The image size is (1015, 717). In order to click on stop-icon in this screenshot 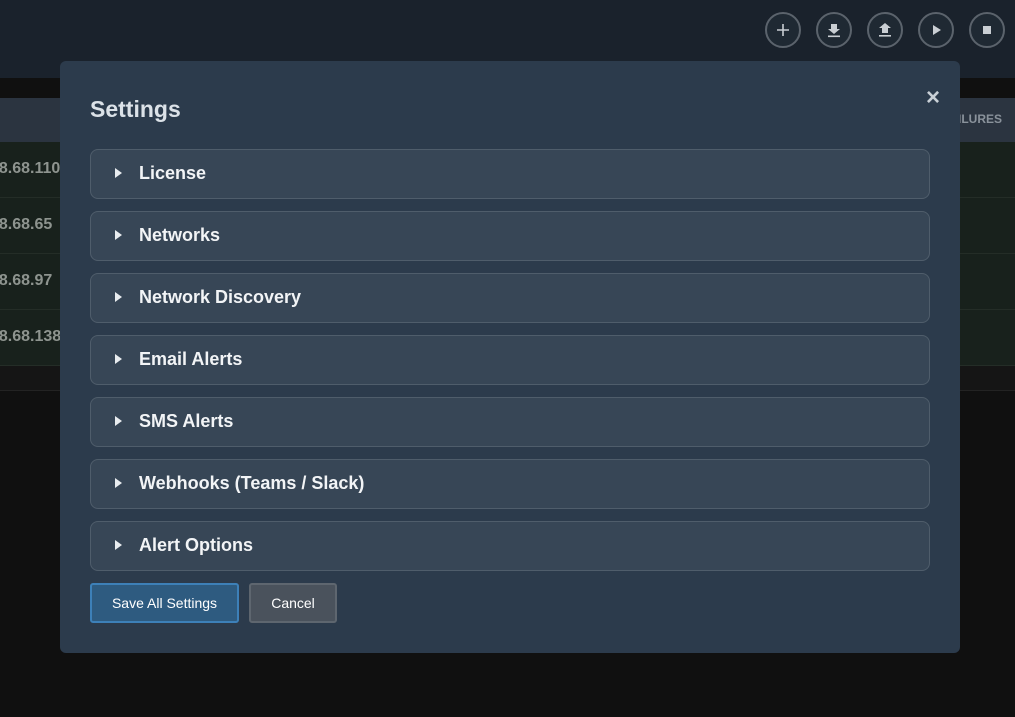, I will do `click(987, 30)`.